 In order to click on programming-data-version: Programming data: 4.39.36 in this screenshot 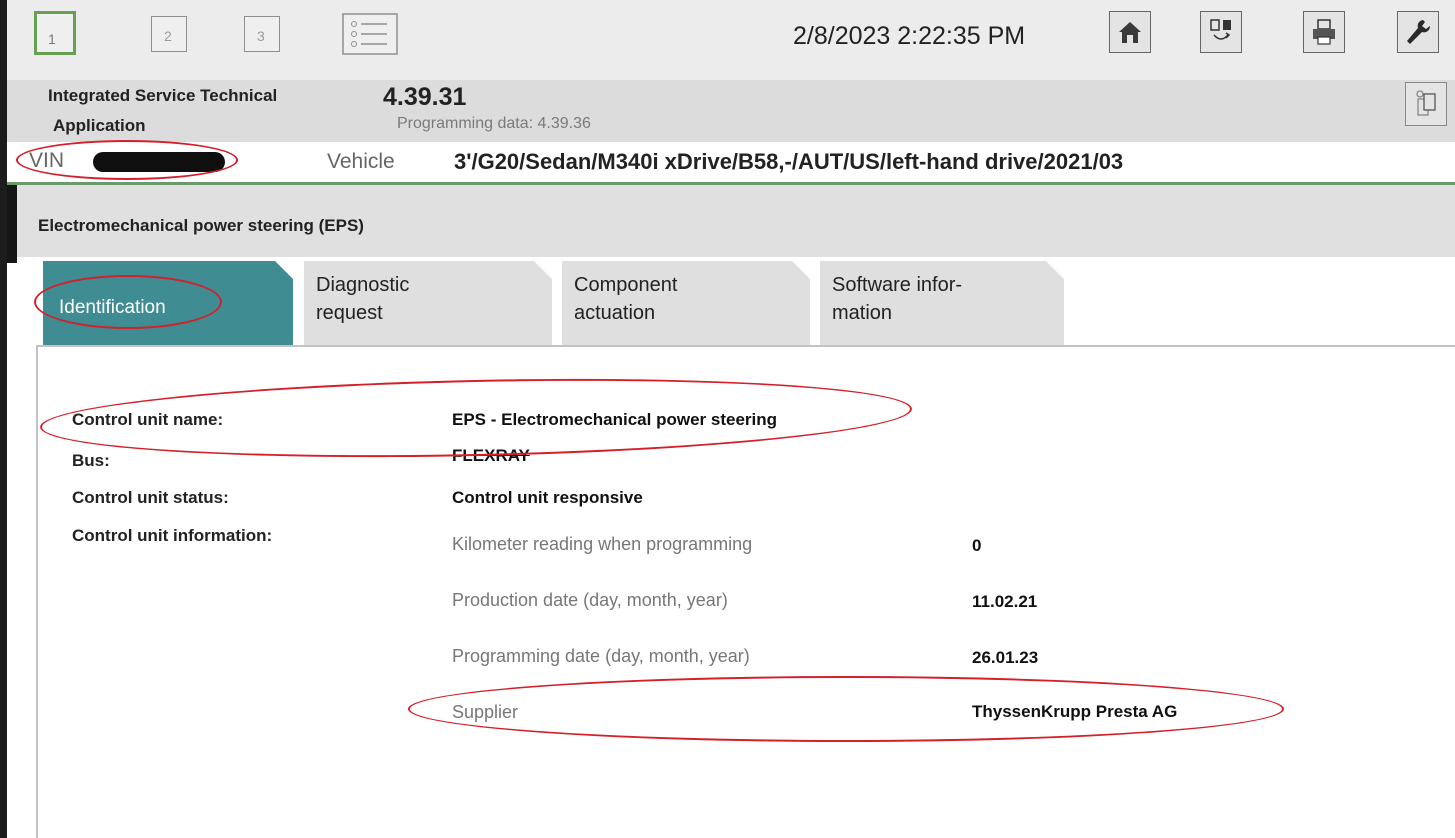, I will do `click(494, 123)`.